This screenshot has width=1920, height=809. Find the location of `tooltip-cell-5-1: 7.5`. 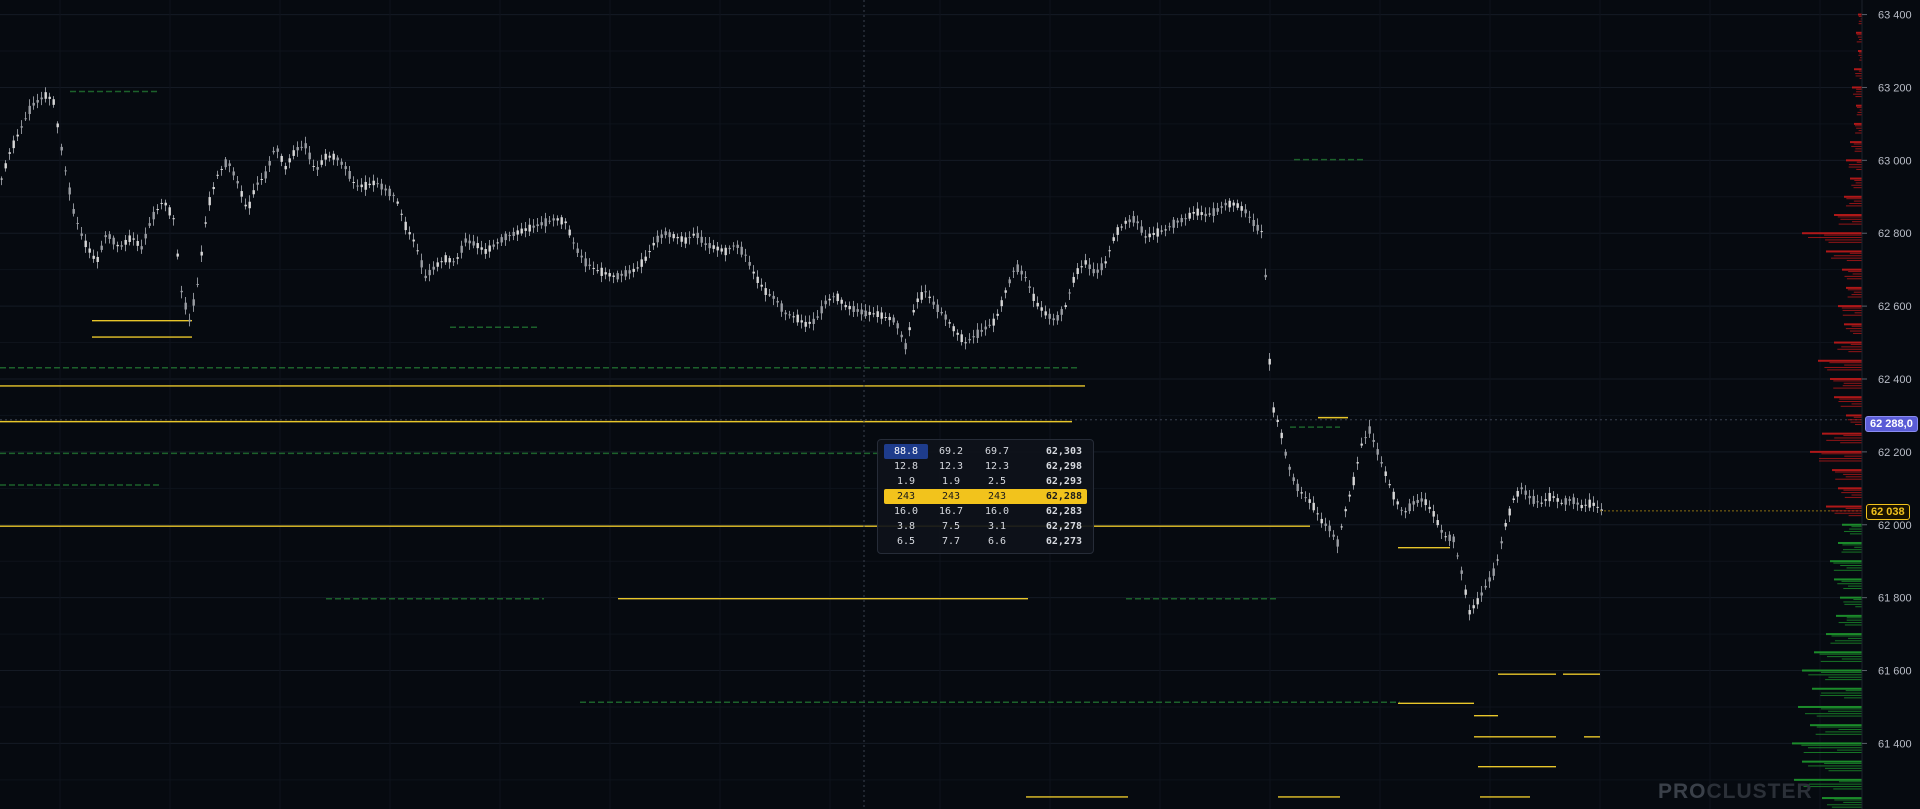

tooltip-cell-5-1: 7.5 is located at coordinates (951, 526).